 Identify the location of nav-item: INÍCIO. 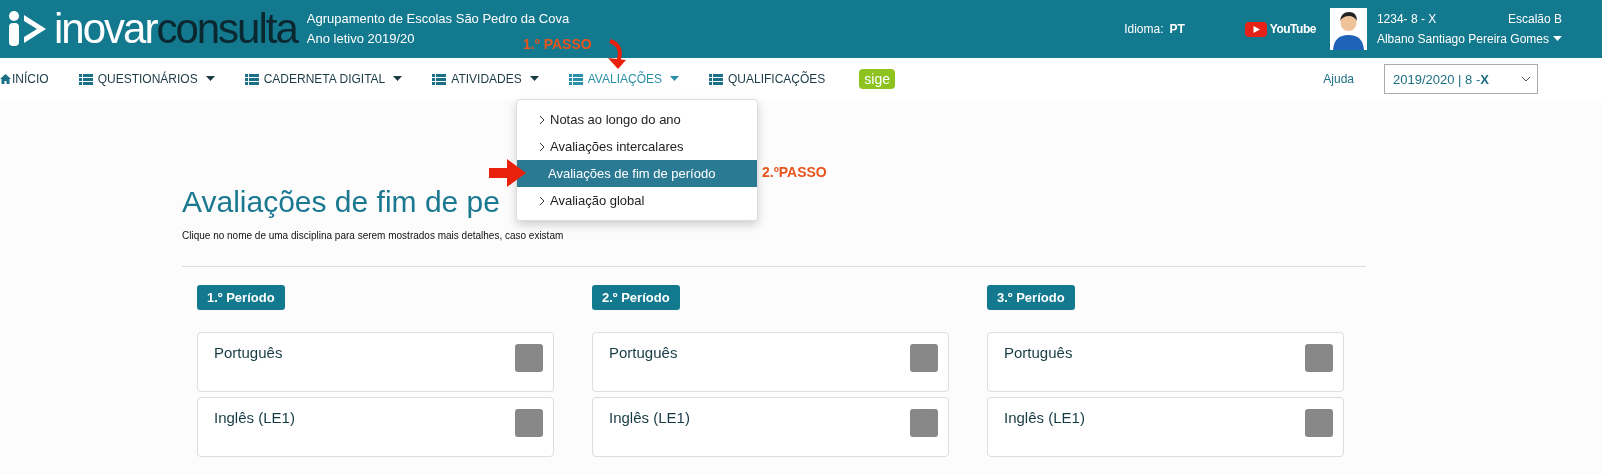
(24, 79).